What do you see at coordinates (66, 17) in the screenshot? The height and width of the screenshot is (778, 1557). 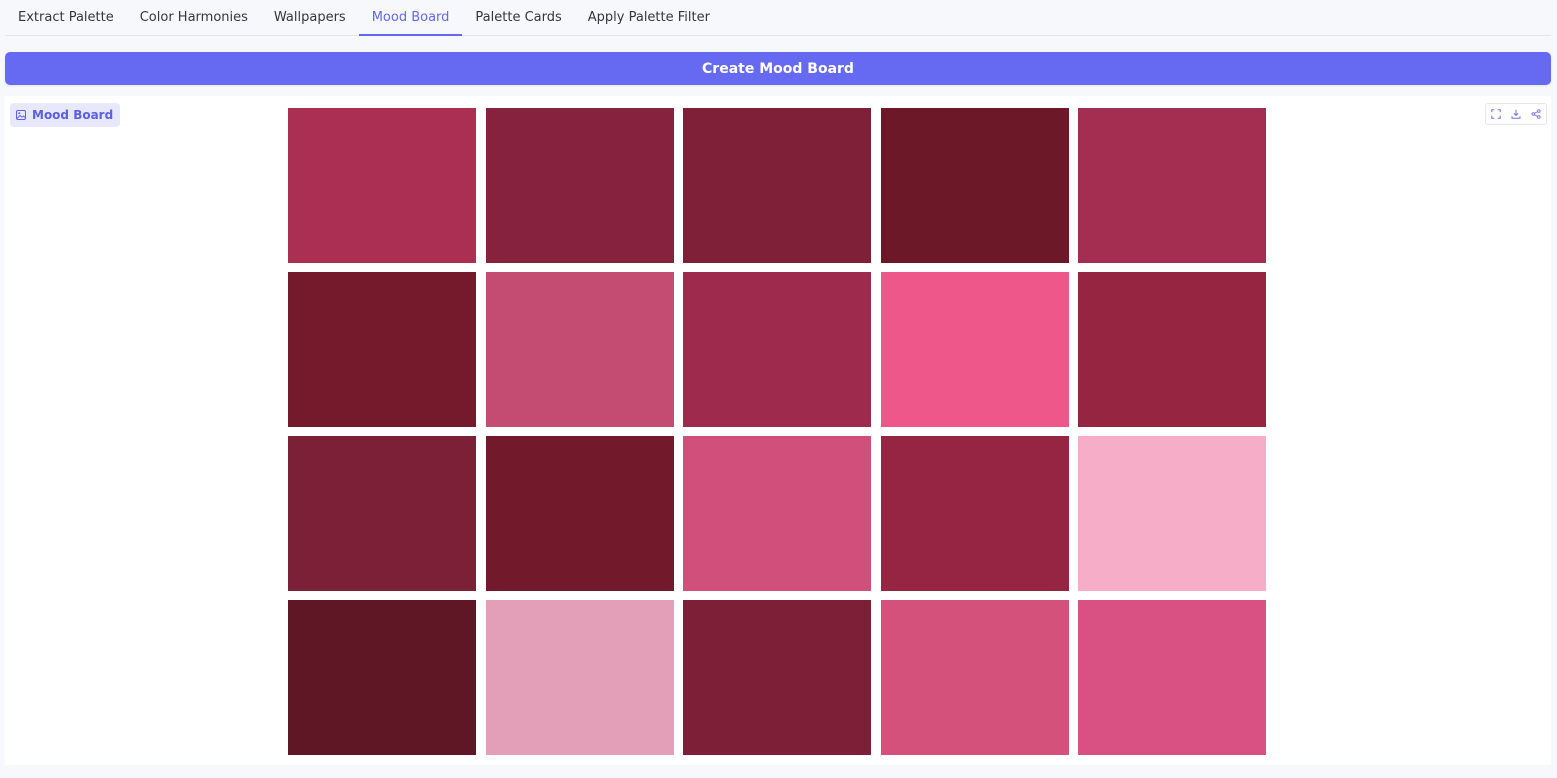 I see `tab-extract-palette: Extract Palette` at bounding box center [66, 17].